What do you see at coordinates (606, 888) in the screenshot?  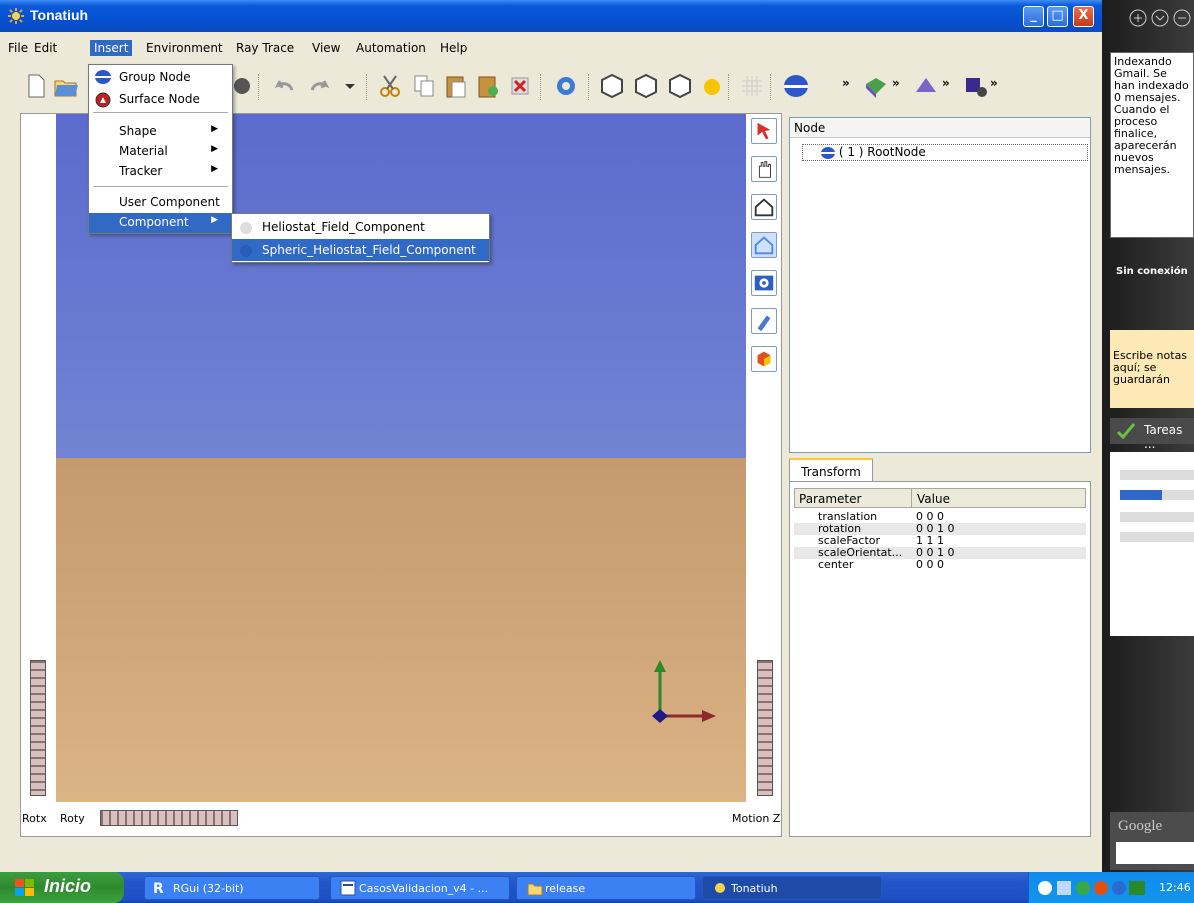 I see `taskbar-item-release: release` at bounding box center [606, 888].